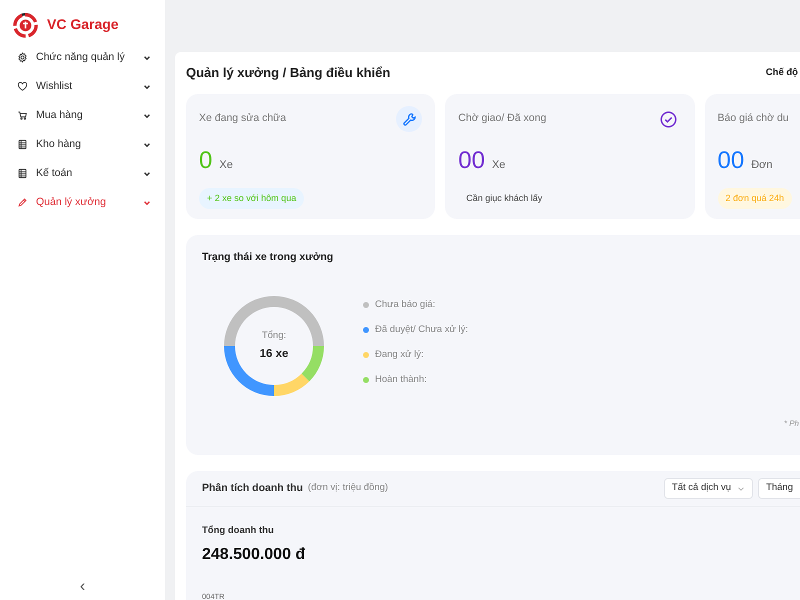  What do you see at coordinates (268, 257) in the screenshot?
I see `section-title: Trạng thái xe trong xưởng` at bounding box center [268, 257].